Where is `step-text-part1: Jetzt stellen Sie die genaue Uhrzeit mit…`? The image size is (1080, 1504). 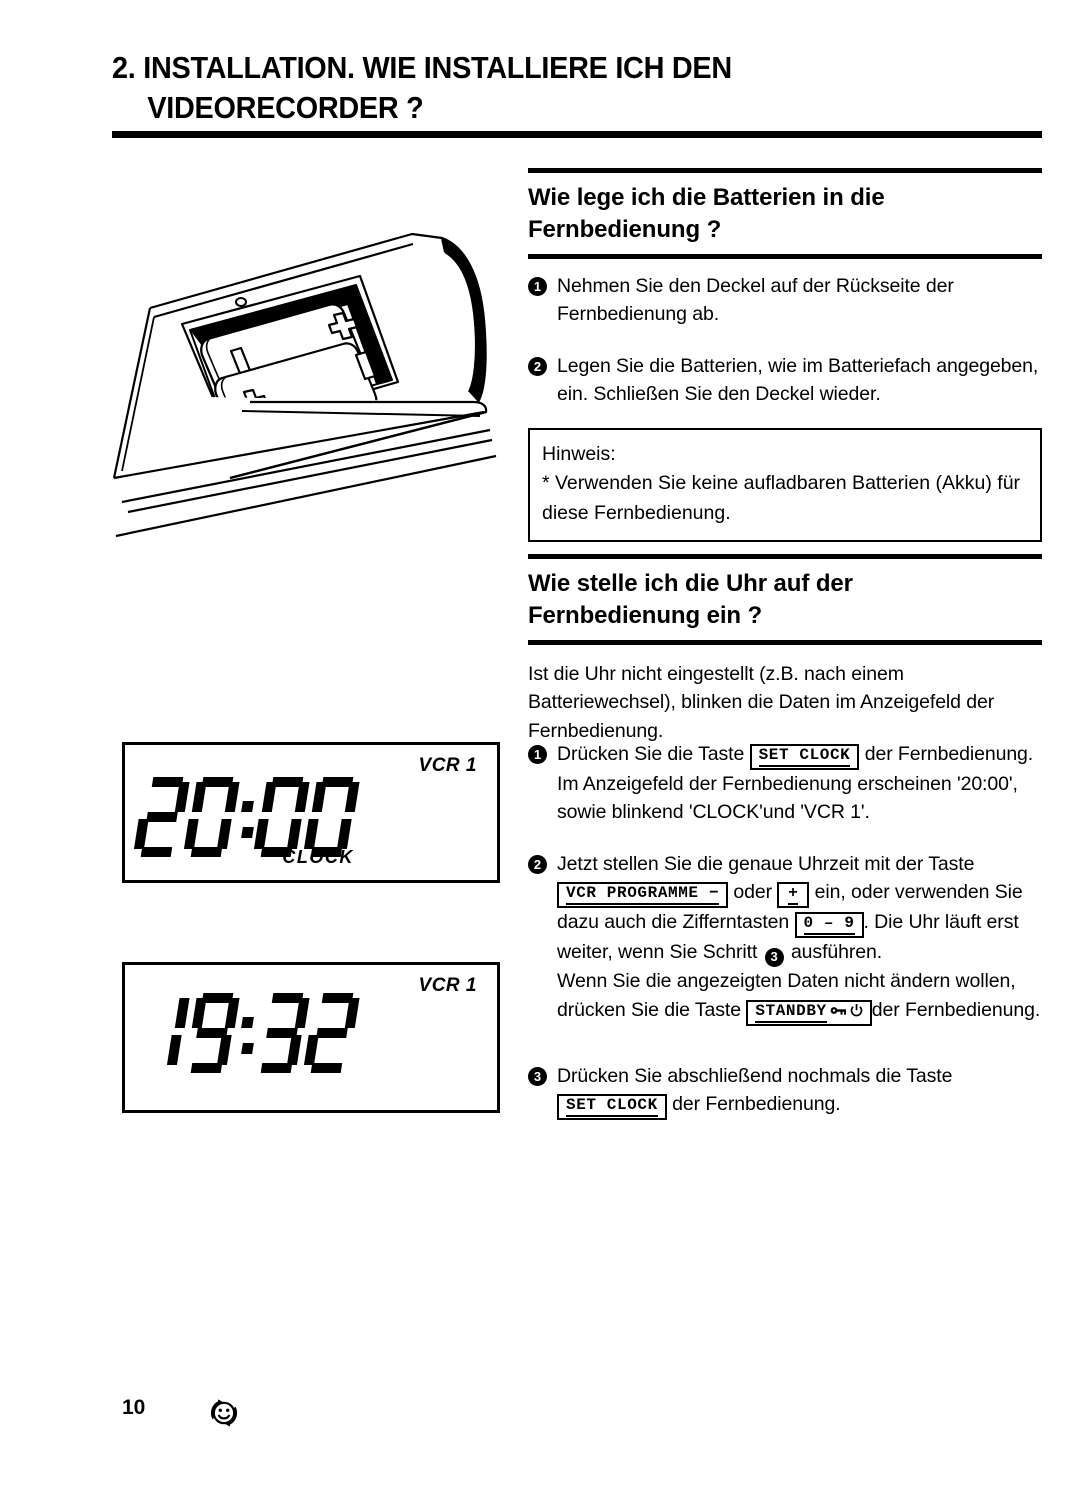
step-text-part1: Jetzt stellen Sie die genaue Uhrzeit mit… is located at coordinates (766, 864).